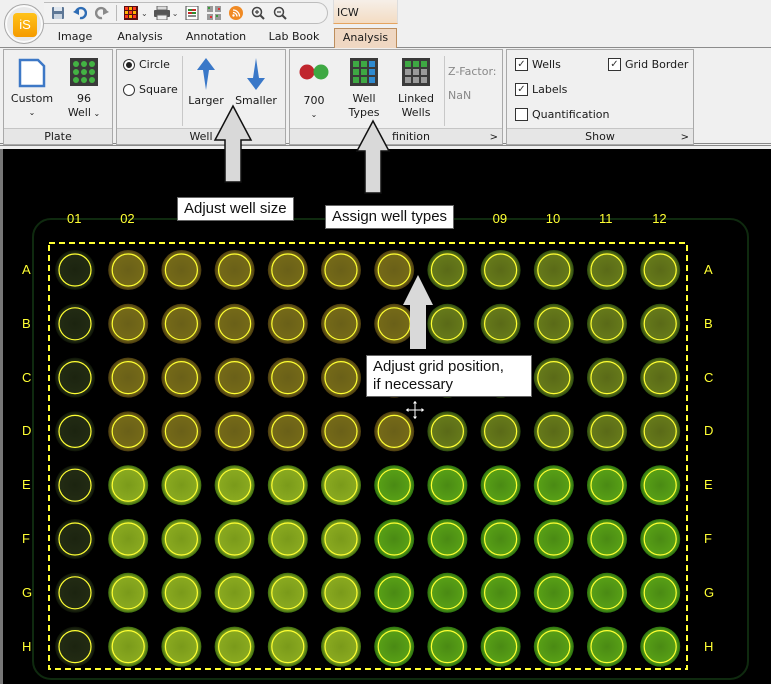  I want to click on well-D08, so click(447, 431).